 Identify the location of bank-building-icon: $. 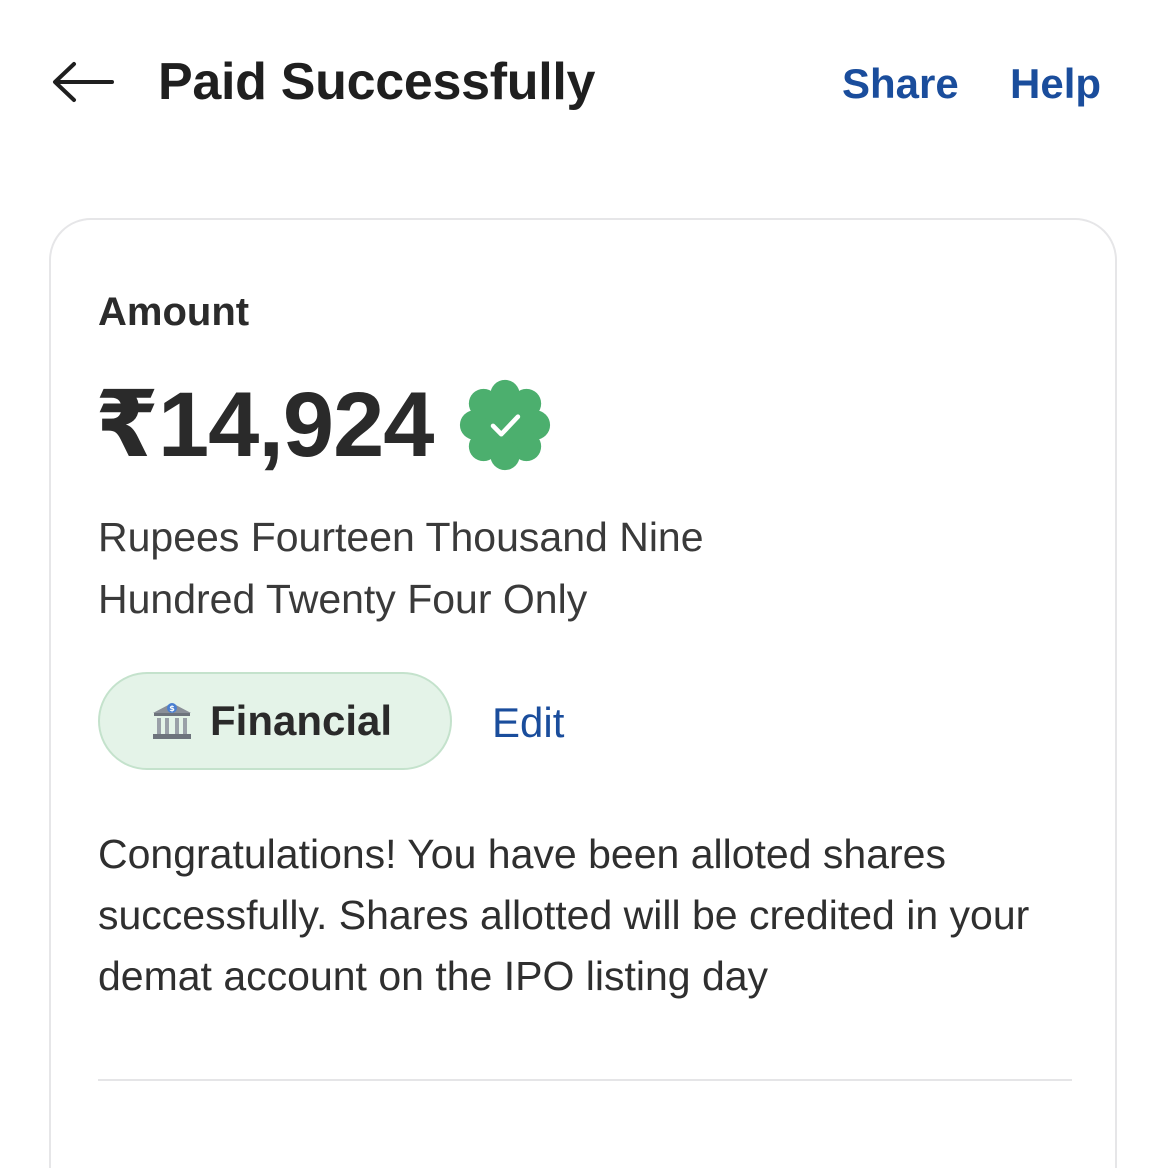
(172, 721).